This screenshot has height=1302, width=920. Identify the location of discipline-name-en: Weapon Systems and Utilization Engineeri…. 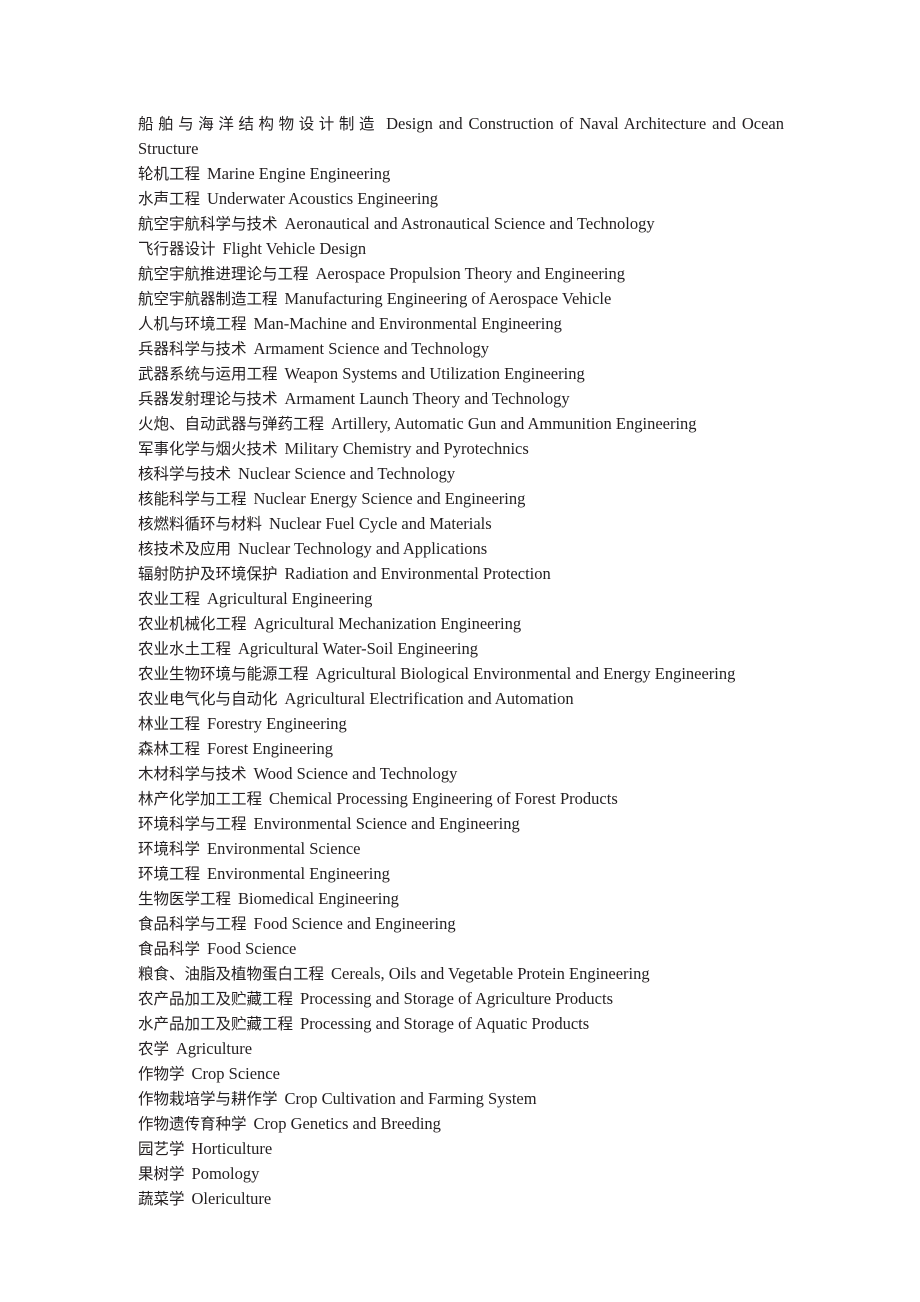
(434, 373).